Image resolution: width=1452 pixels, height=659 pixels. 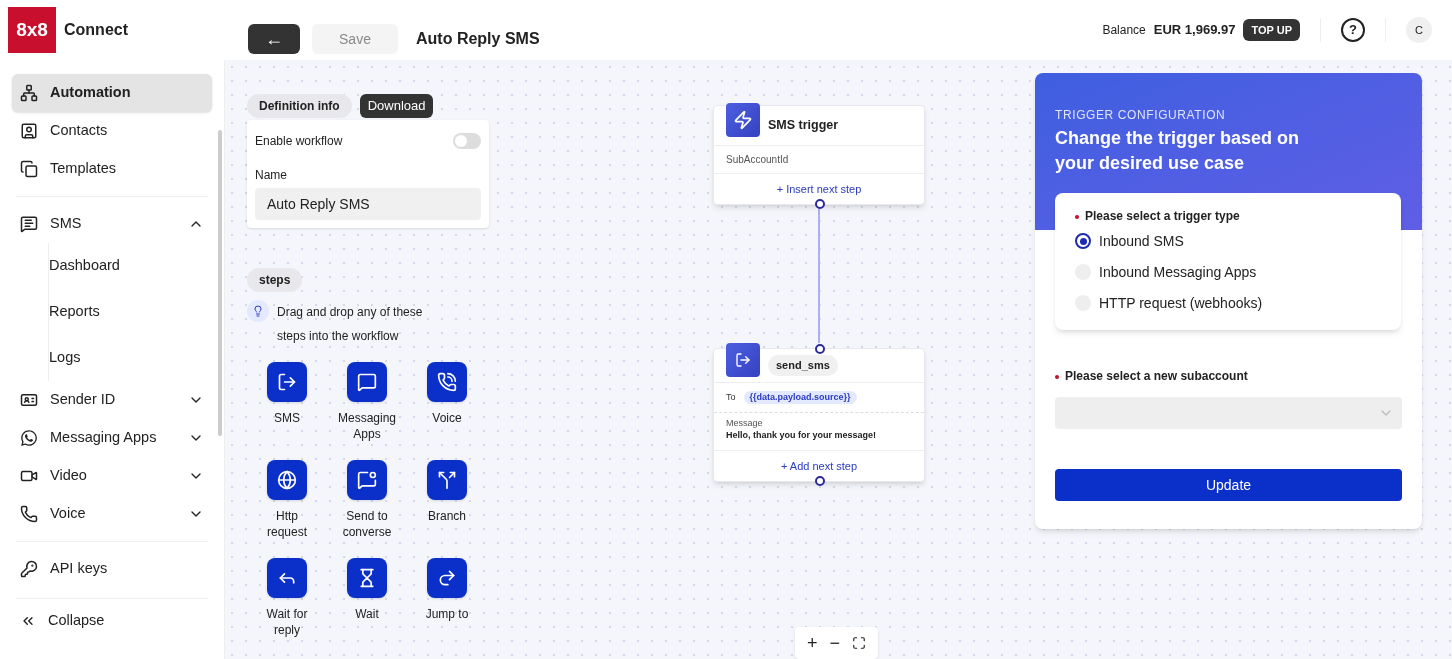 I want to click on panel-heading: Change the trigger based on your desired use case, so click(x=1178, y=151).